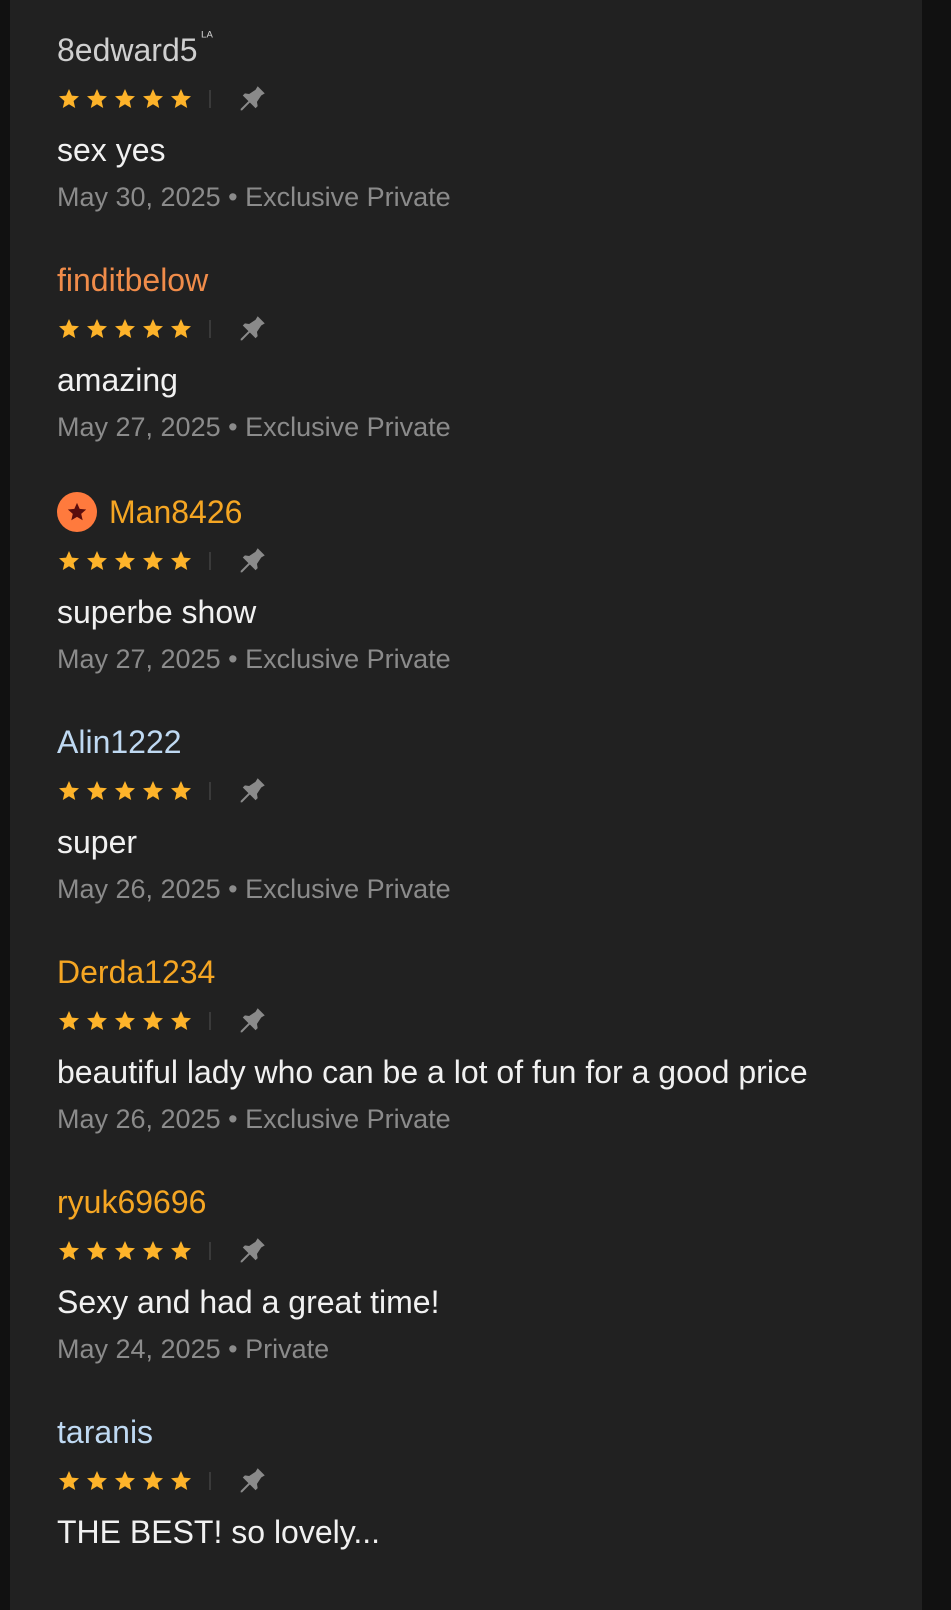 The image size is (951, 1610). I want to click on username-row: taranis, so click(487, 1432).